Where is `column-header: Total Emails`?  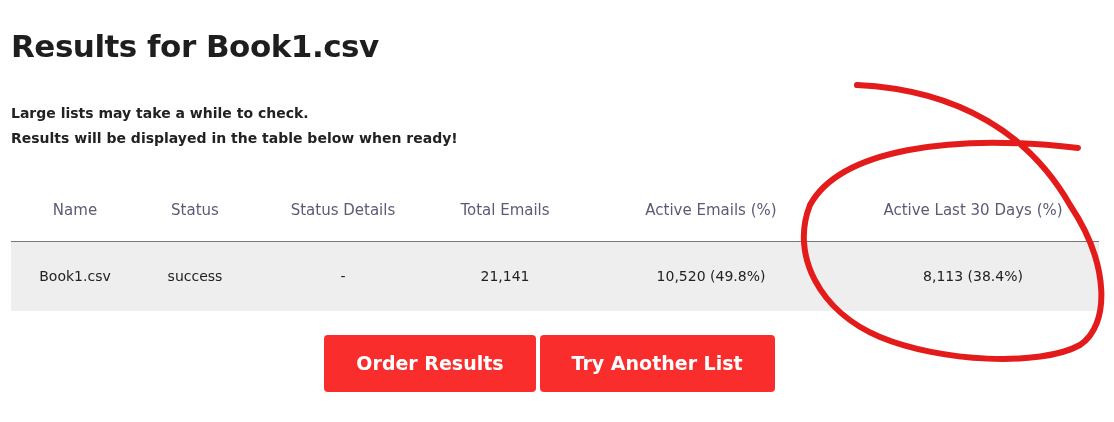
column-header: Total Emails is located at coordinates (505, 210).